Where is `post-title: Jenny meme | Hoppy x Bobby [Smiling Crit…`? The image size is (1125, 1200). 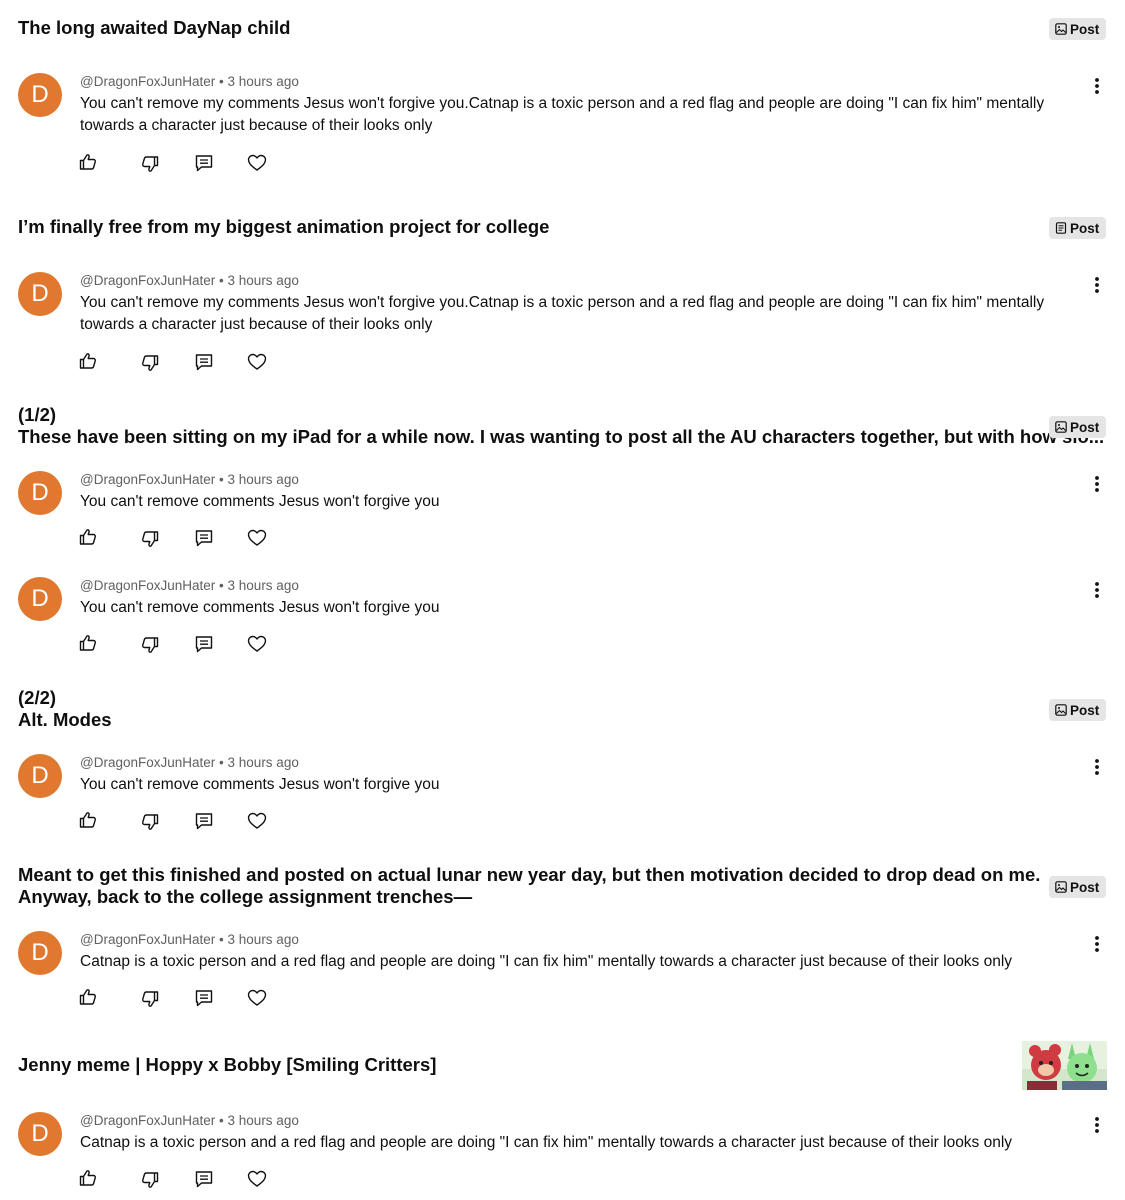 post-title: Jenny meme | Hoppy x Bobby [Smiling Crit… is located at coordinates (227, 1065).